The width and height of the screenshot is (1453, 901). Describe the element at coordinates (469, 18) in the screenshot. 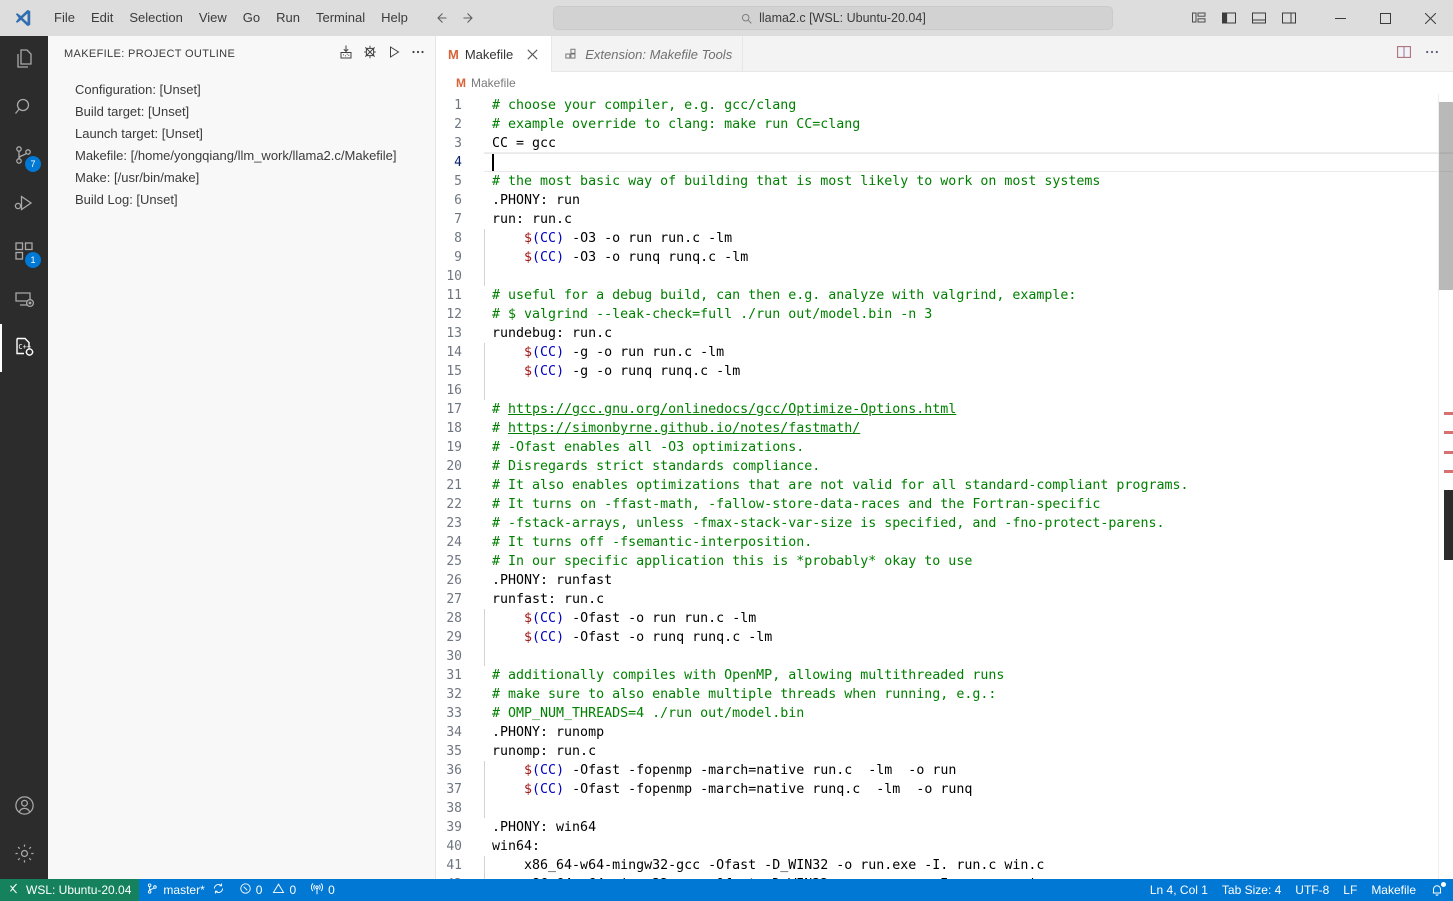

I see `arrow-right-icon` at that location.